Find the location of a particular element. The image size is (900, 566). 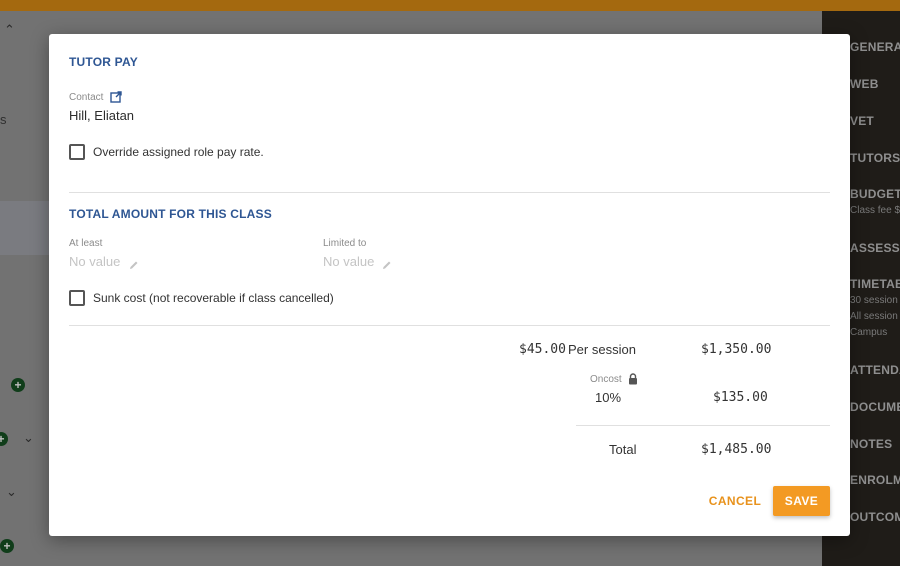

total-label: Total is located at coordinates (623, 449).